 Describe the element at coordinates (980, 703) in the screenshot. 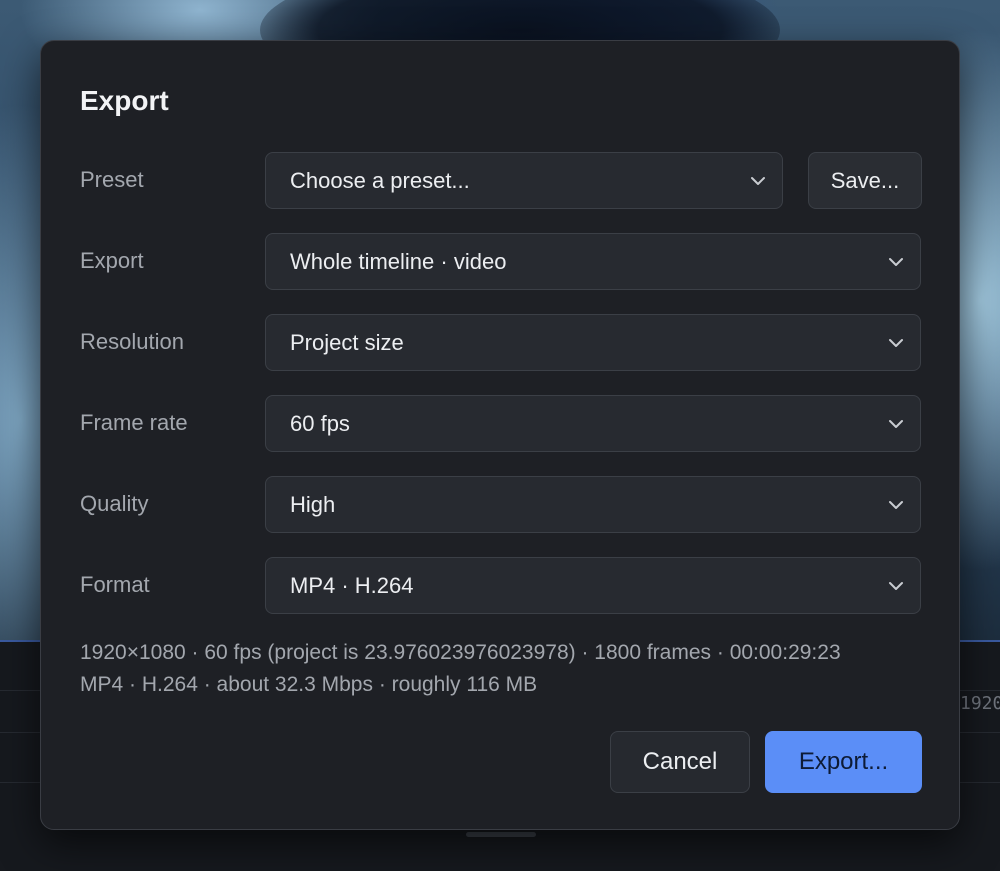

I see `timeline-resolution-readout: 1920×` at that location.